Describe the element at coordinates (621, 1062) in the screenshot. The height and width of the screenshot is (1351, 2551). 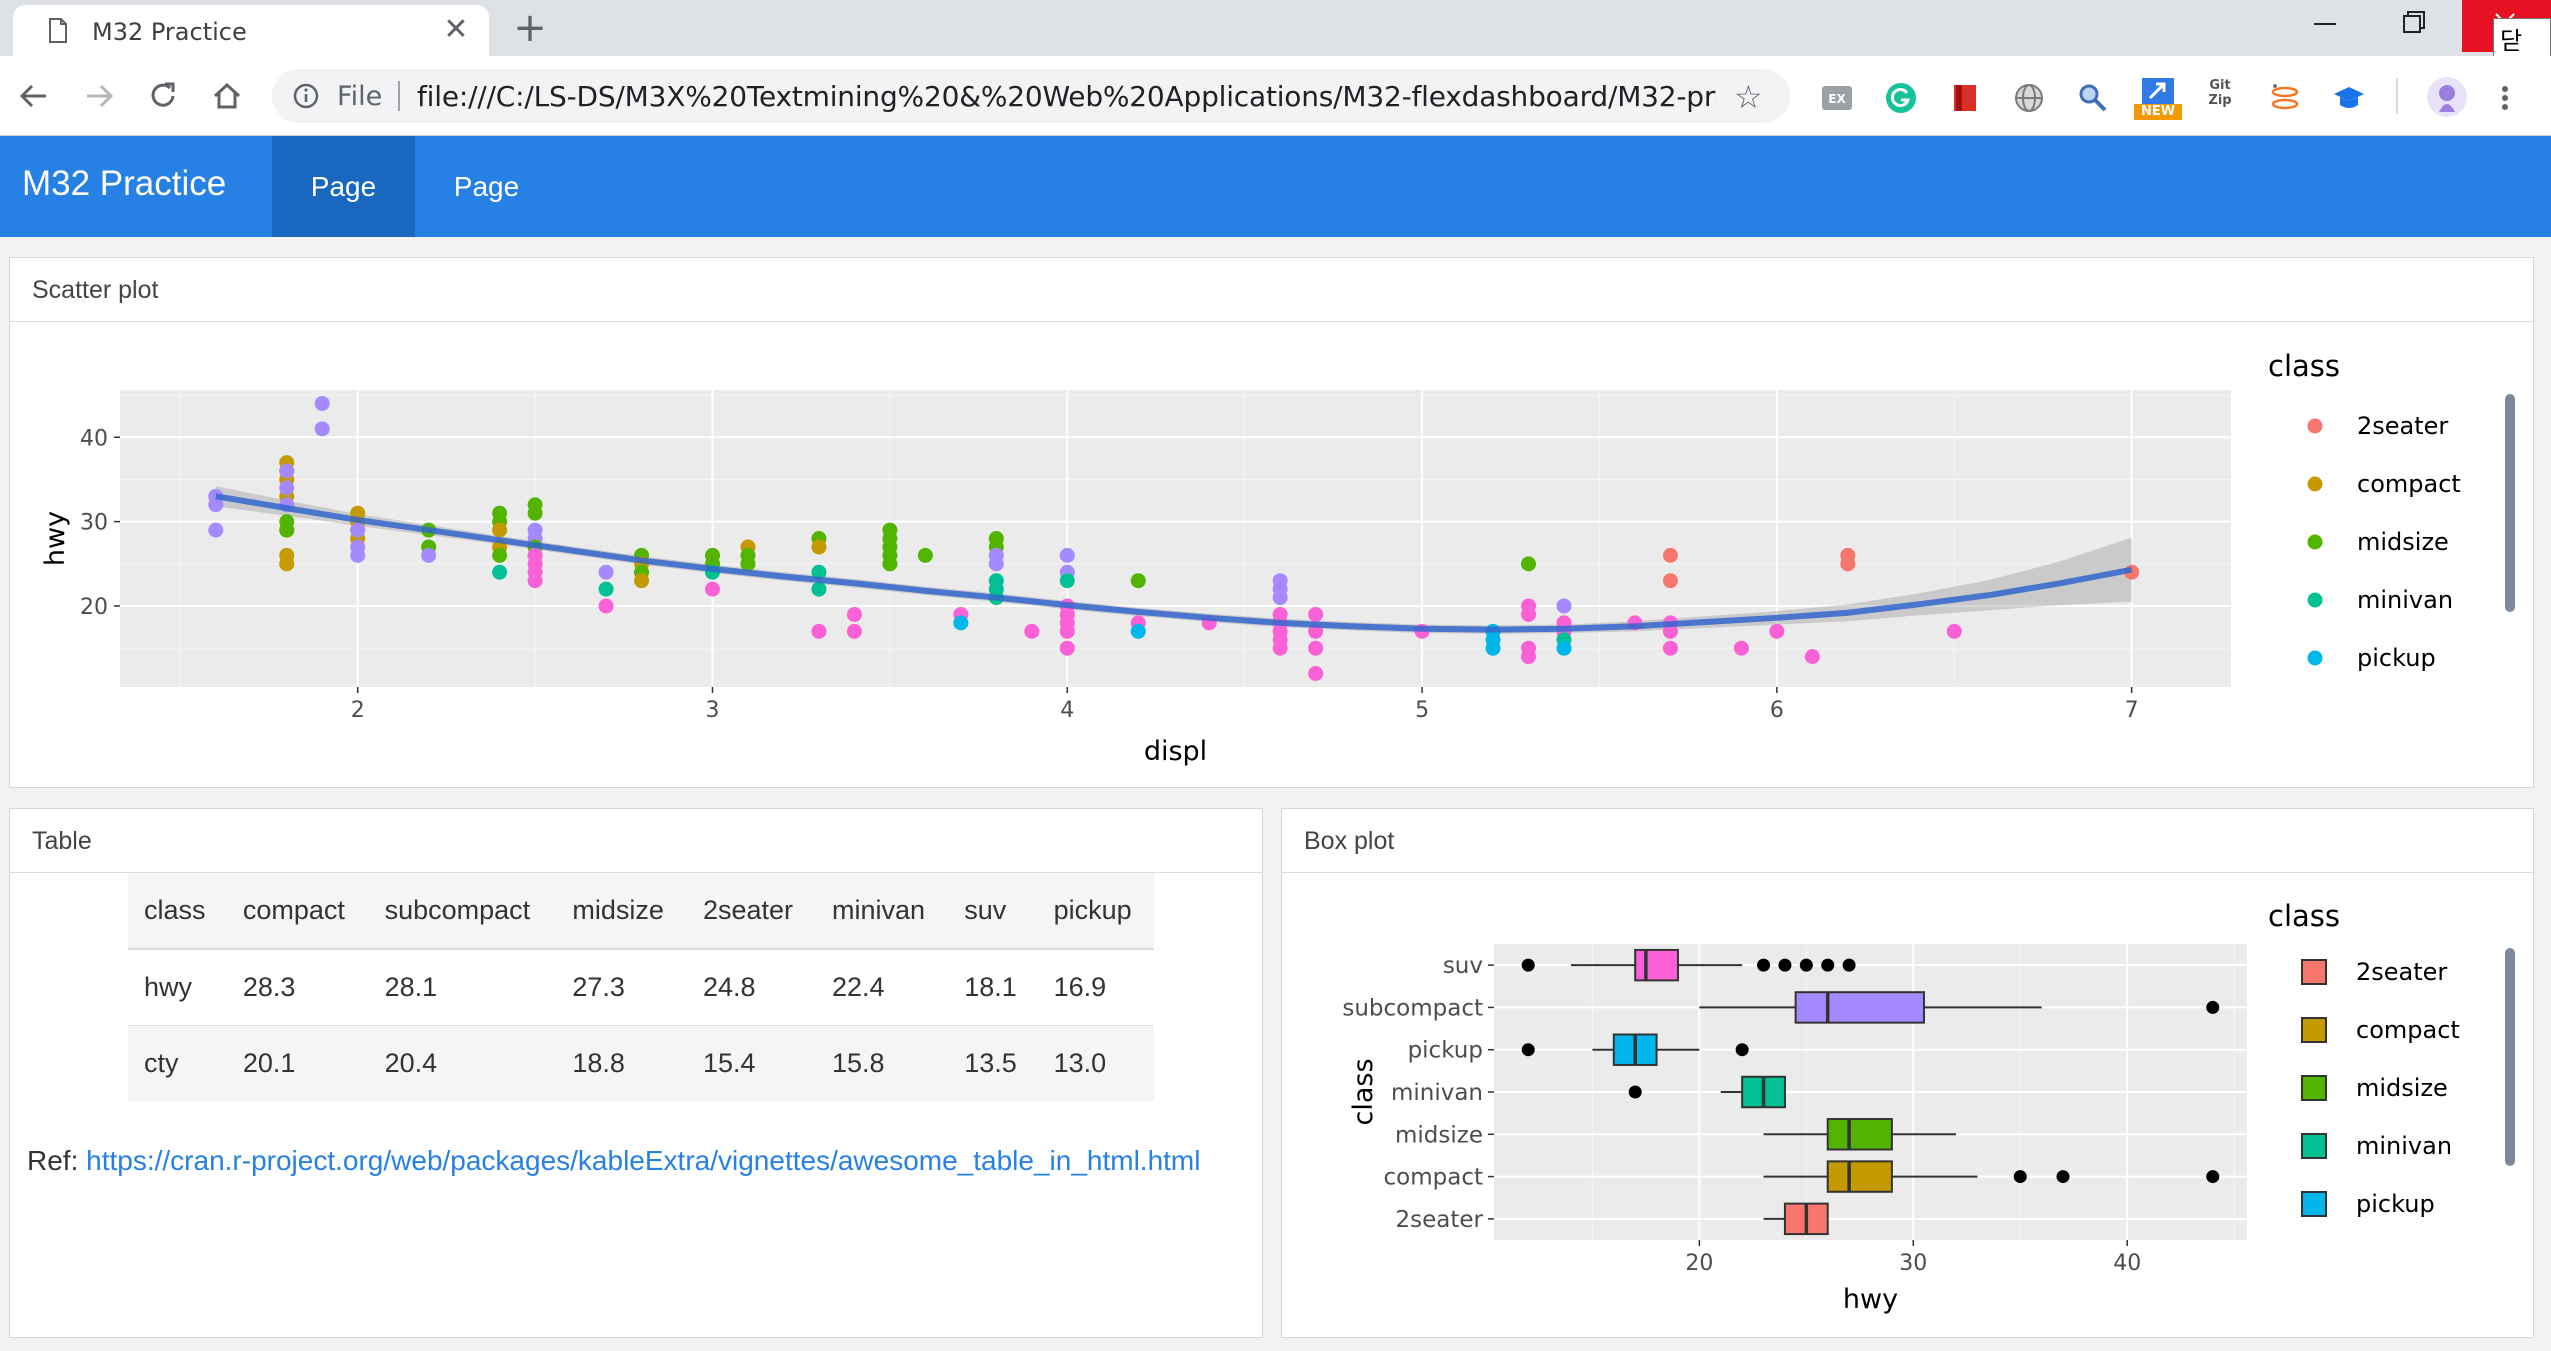
I see `table-cell: 18.8` at that location.